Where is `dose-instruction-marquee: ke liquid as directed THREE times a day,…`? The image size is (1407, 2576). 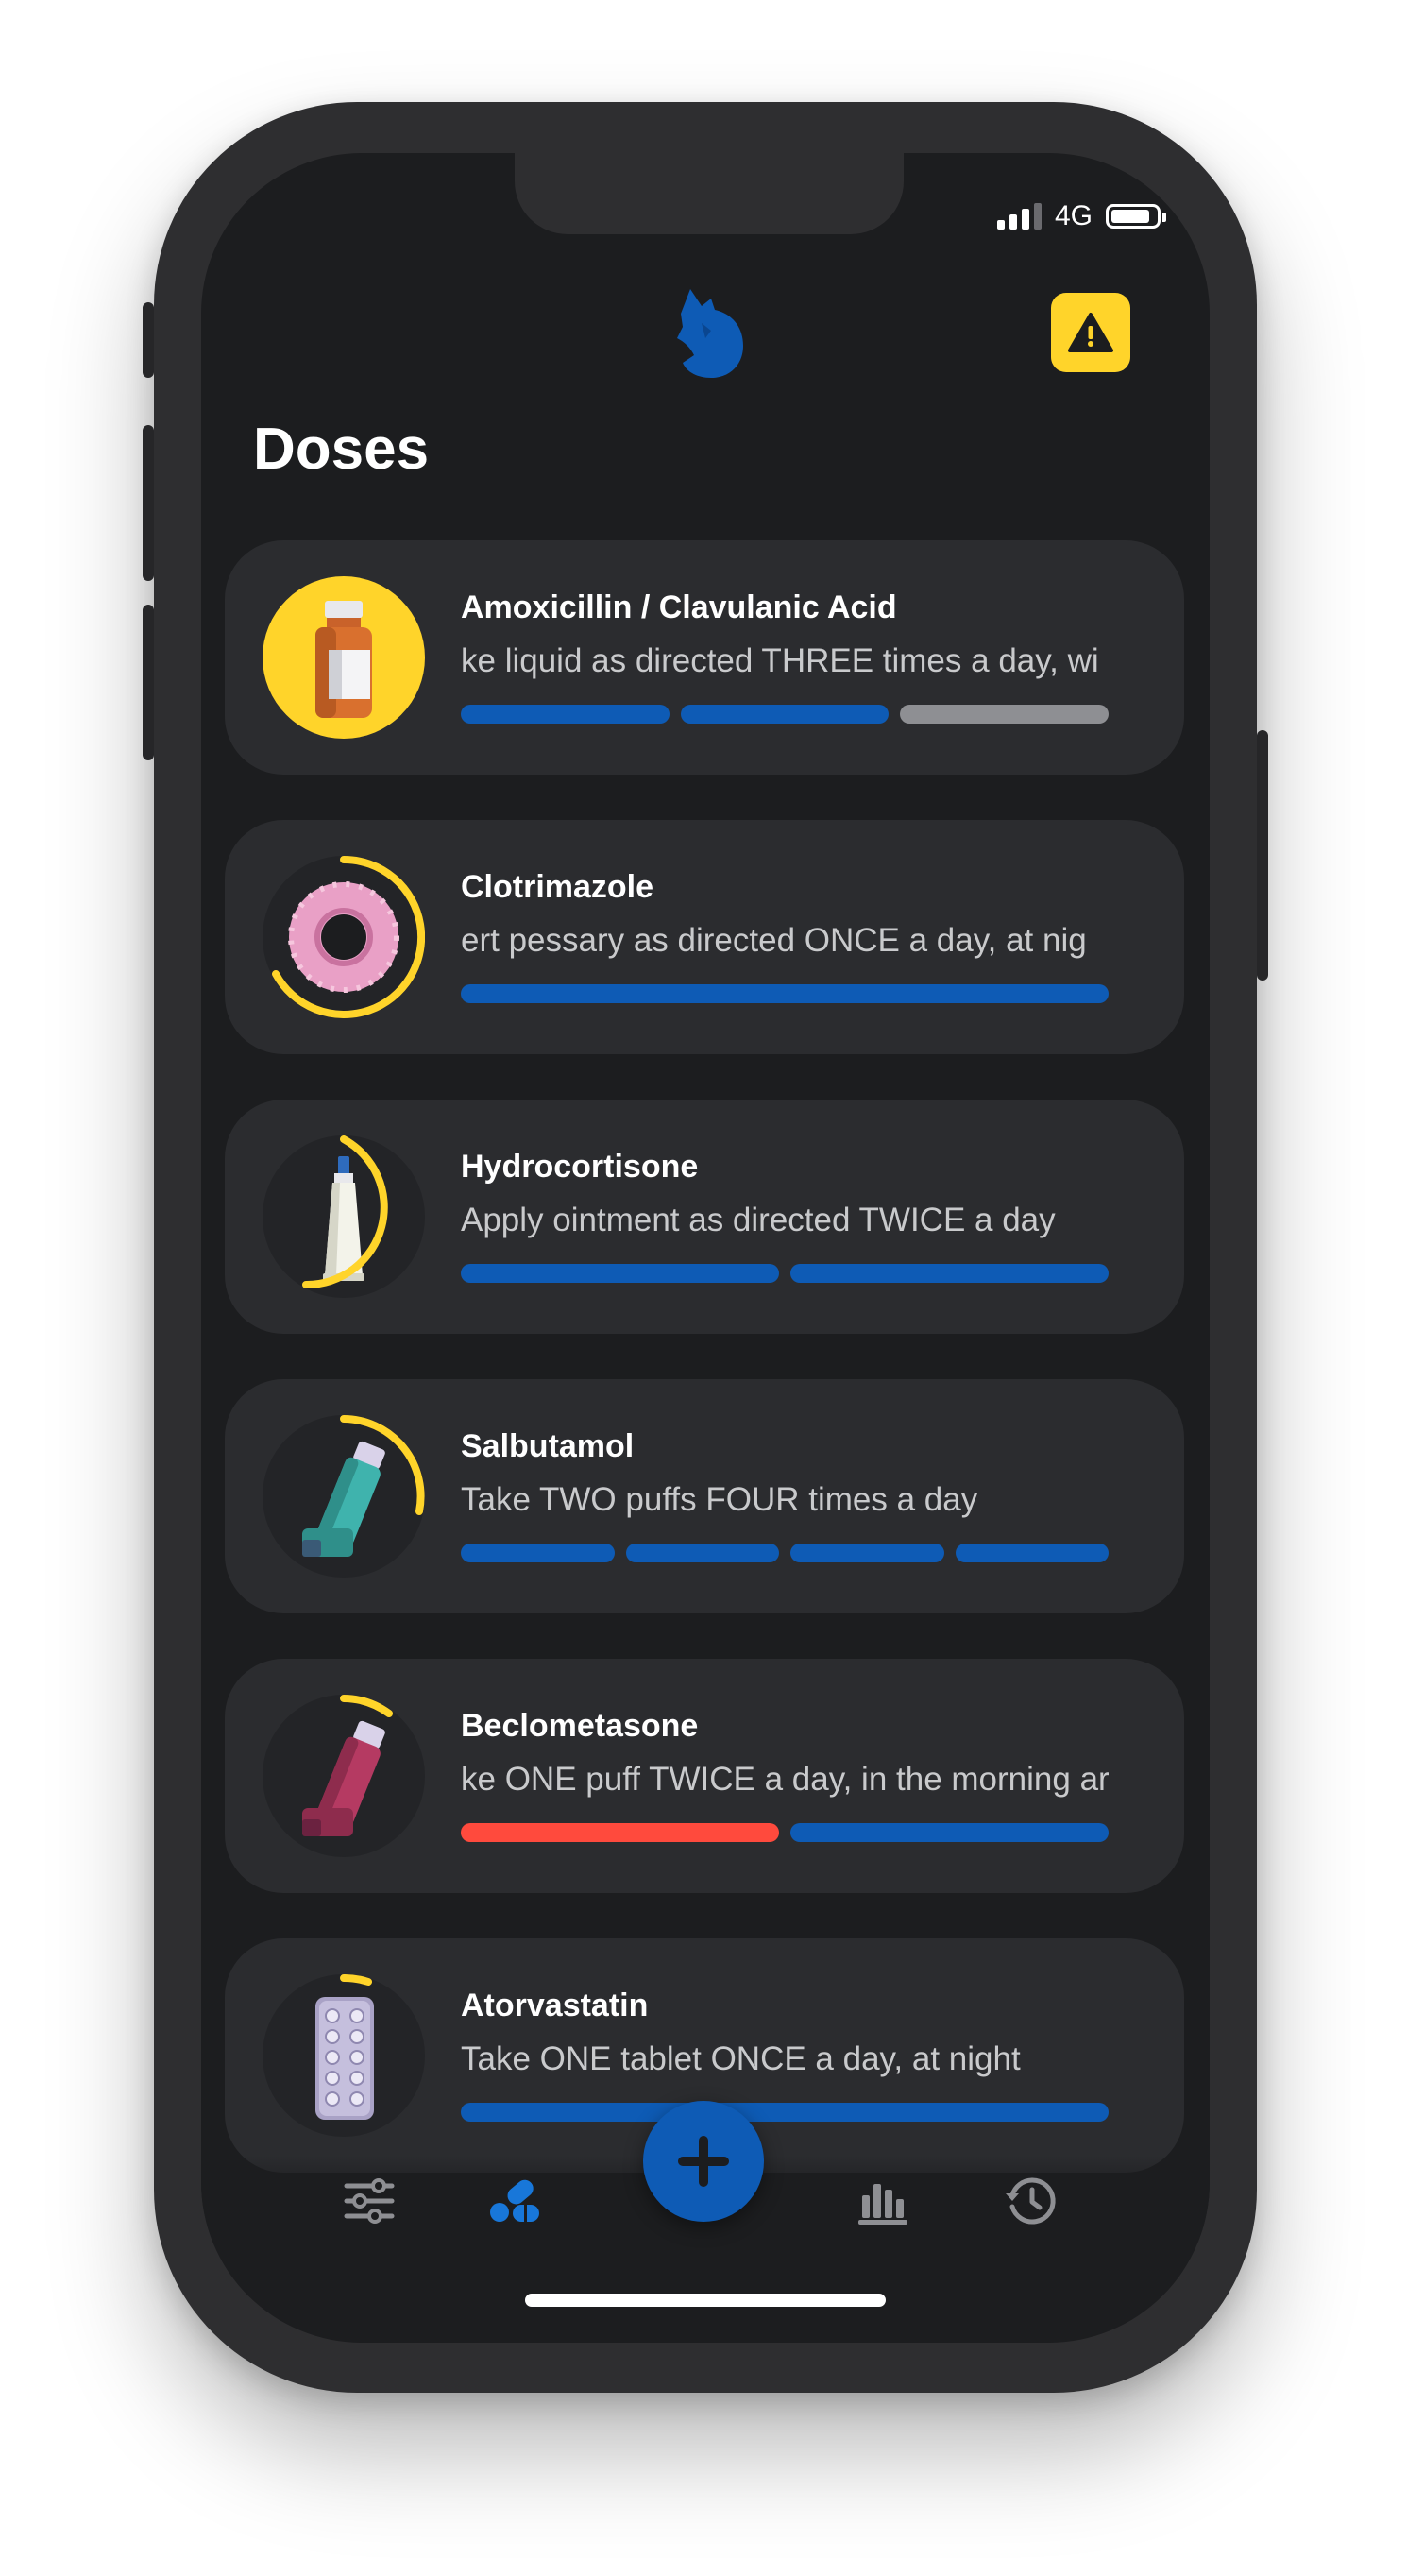
dose-instruction-marquee: ke liquid as directed THREE times a day,… is located at coordinates (785, 663).